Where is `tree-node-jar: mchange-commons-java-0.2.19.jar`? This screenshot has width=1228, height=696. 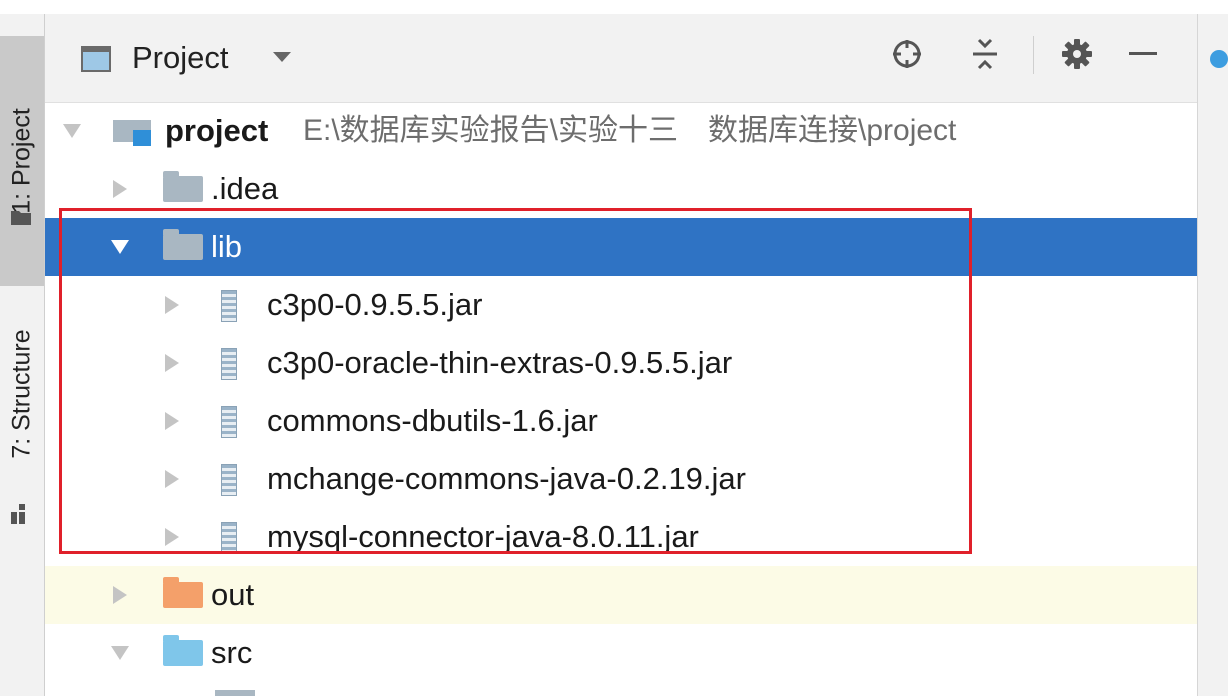 tree-node-jar: mchange-commons-java-0.2.19.jar is located at coordinates (621, 479).